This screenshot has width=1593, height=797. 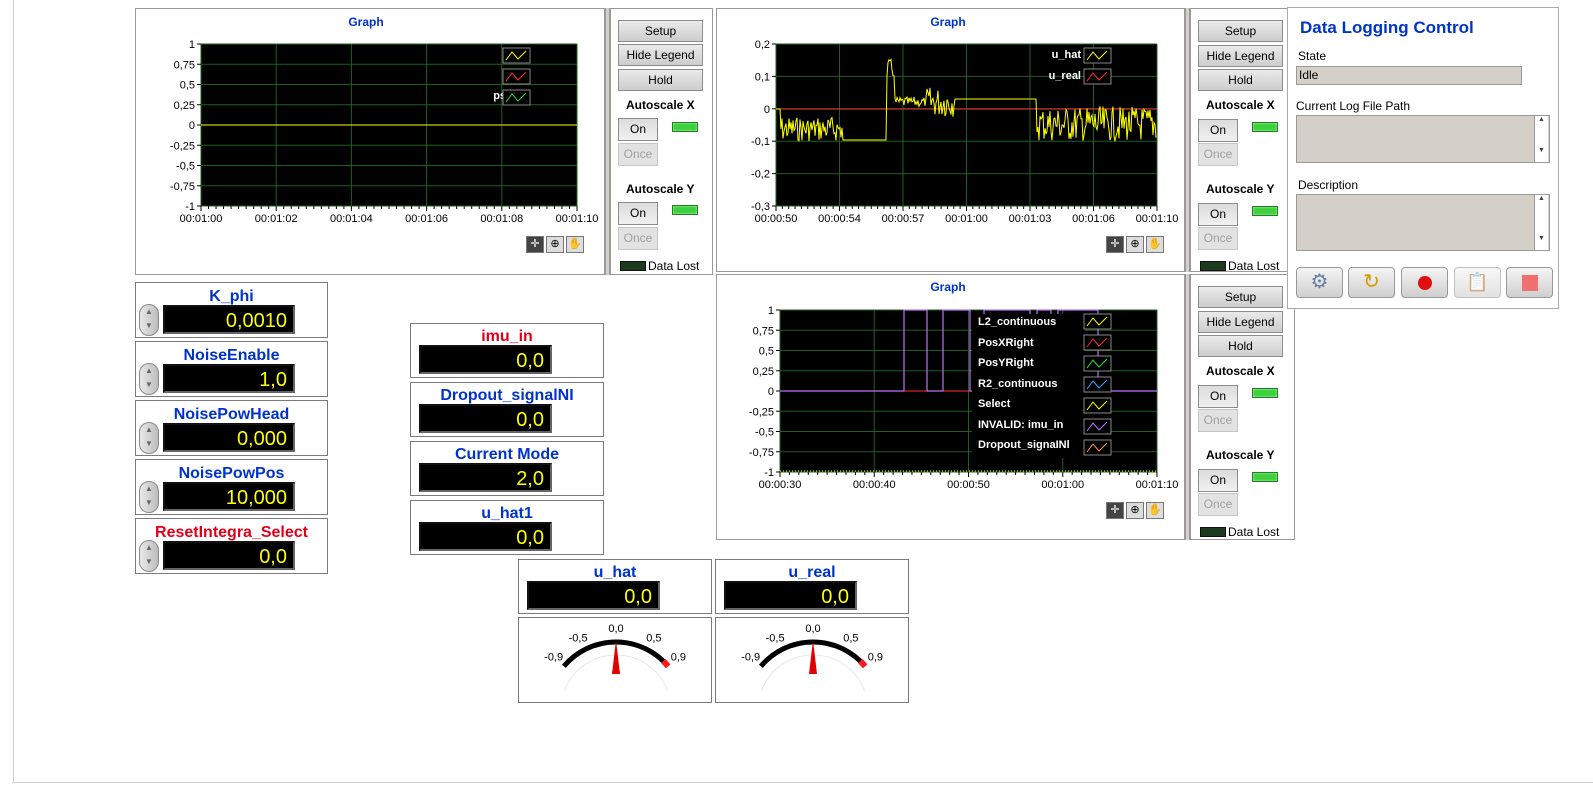 I want to click on gauge-u-hat: -0,9 -0,5 0,0 0,5 0,9, so click(x=615, y=660).